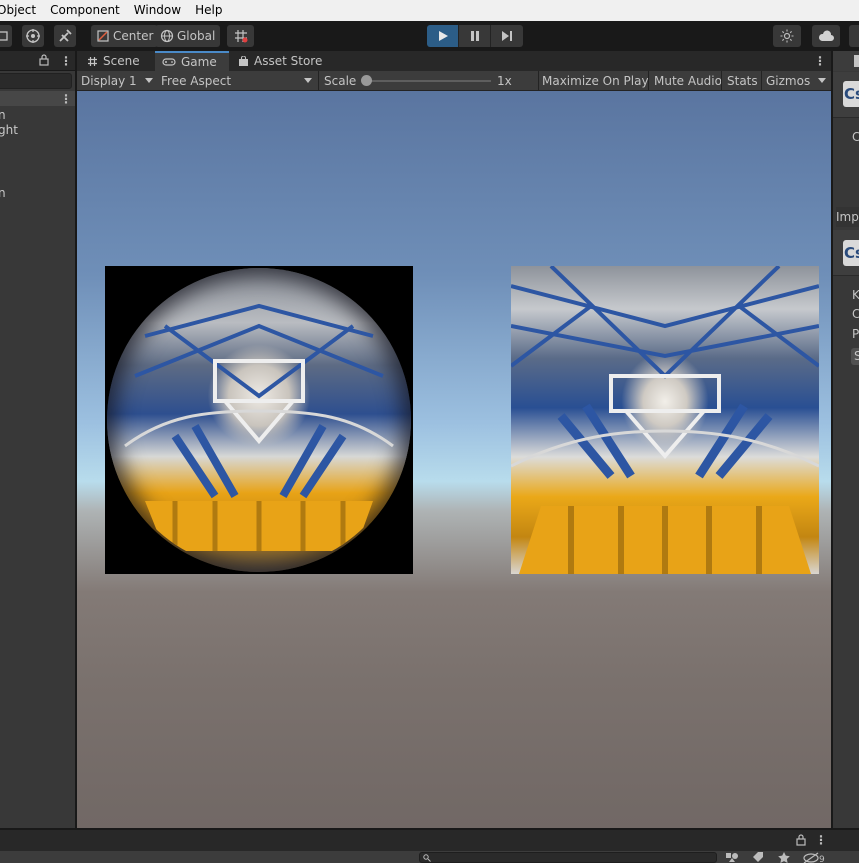 This screenshot has width=859, height=863. Describe the element at coordinates (109, 81) in the screenshot. I see `display-label: Display 1` at that location.